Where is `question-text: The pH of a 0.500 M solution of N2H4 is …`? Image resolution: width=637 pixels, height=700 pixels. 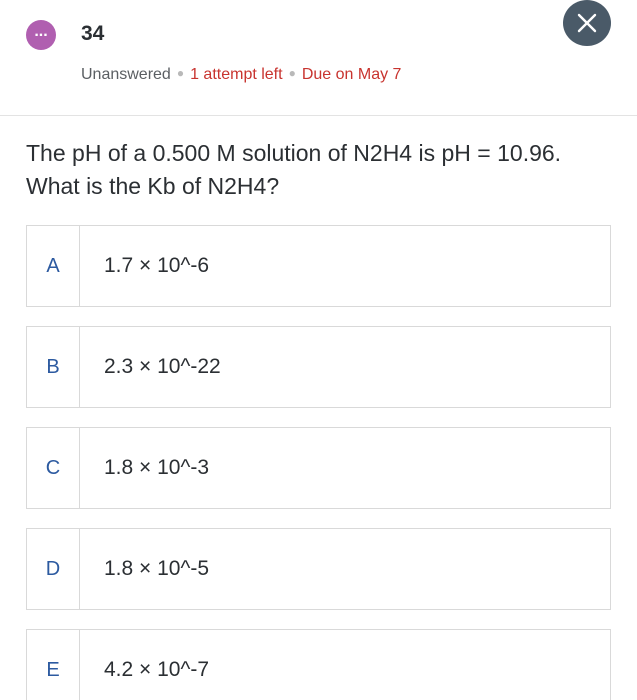 question-text: The pH of a 0.500 M solution of N2H4 is … is located at coordinates (318, 170).